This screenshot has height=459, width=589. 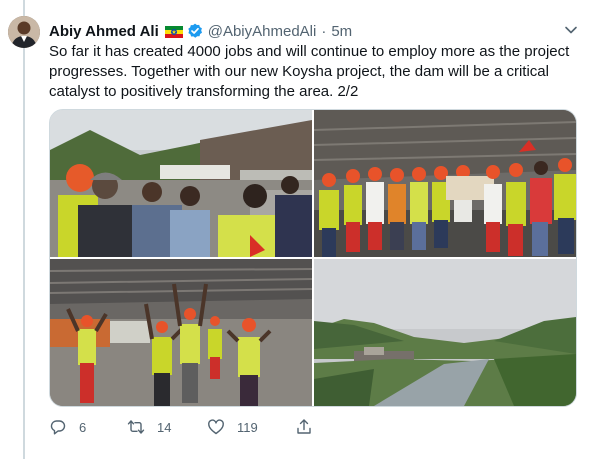 I want to click on reply-icon, so click(x=58, y=427).